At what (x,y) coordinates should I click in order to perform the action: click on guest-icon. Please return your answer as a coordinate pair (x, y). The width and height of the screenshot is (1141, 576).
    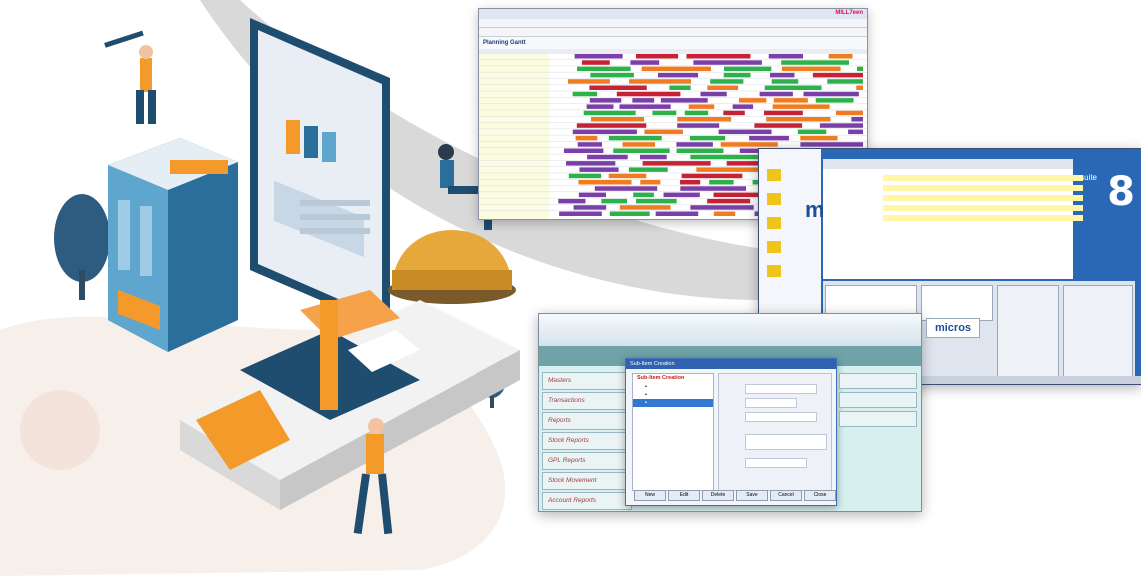
    Looking at the image, I should click on (774, 223).